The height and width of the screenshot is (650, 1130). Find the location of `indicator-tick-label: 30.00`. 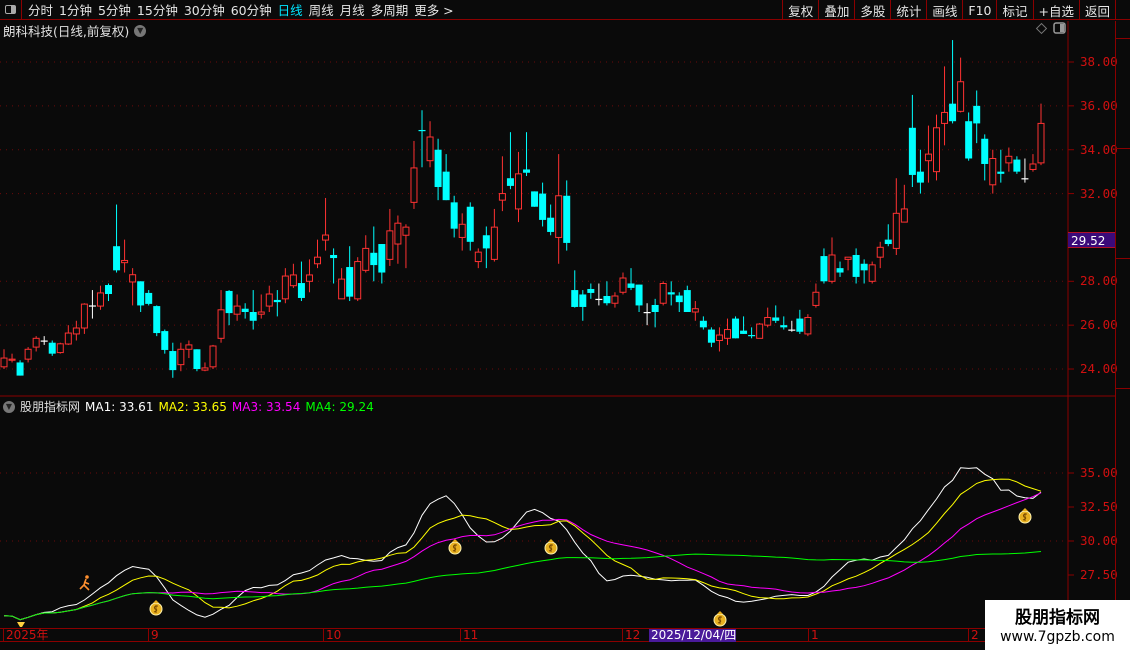

indicator-tick-label: 30.00 is located at coordinates (1099, 540).